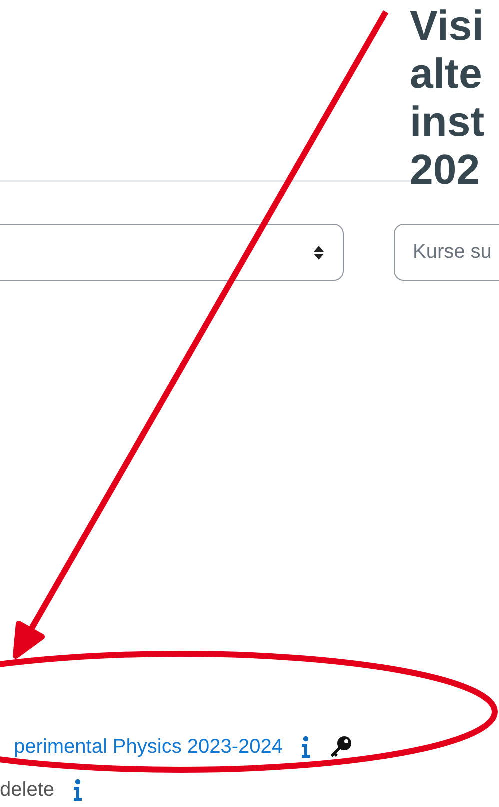  I want to click on category-select, so click(172, 252).